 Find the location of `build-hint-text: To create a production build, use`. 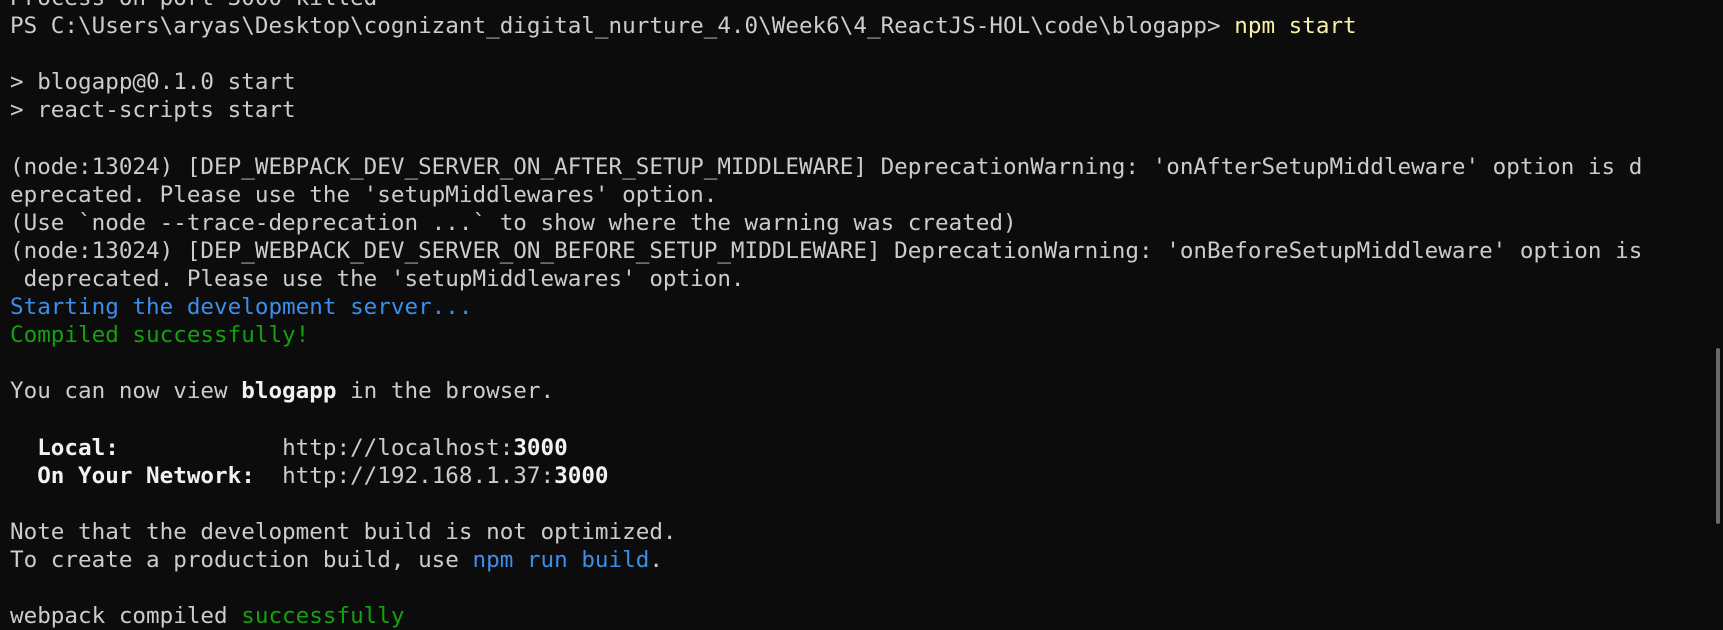

build-hint-text: To create a production build, use is located at coordinates (241, 559).